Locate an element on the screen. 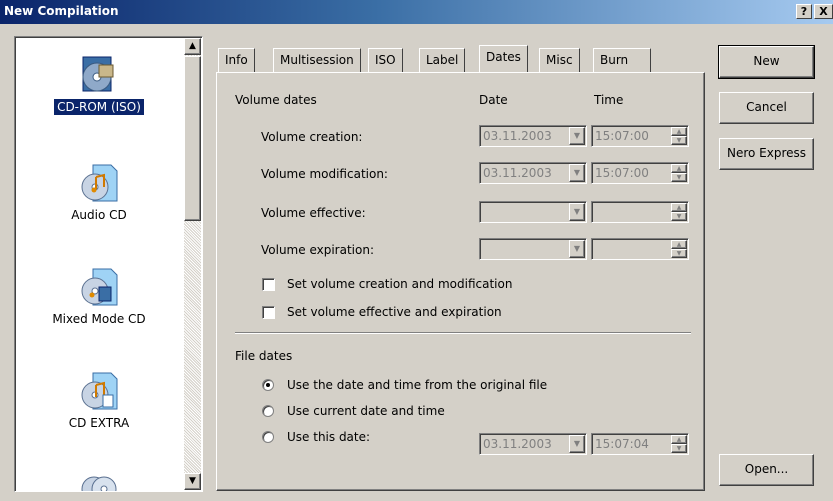  volume-effective-time: ▲ ▼ is located at coordinates (640, 212).